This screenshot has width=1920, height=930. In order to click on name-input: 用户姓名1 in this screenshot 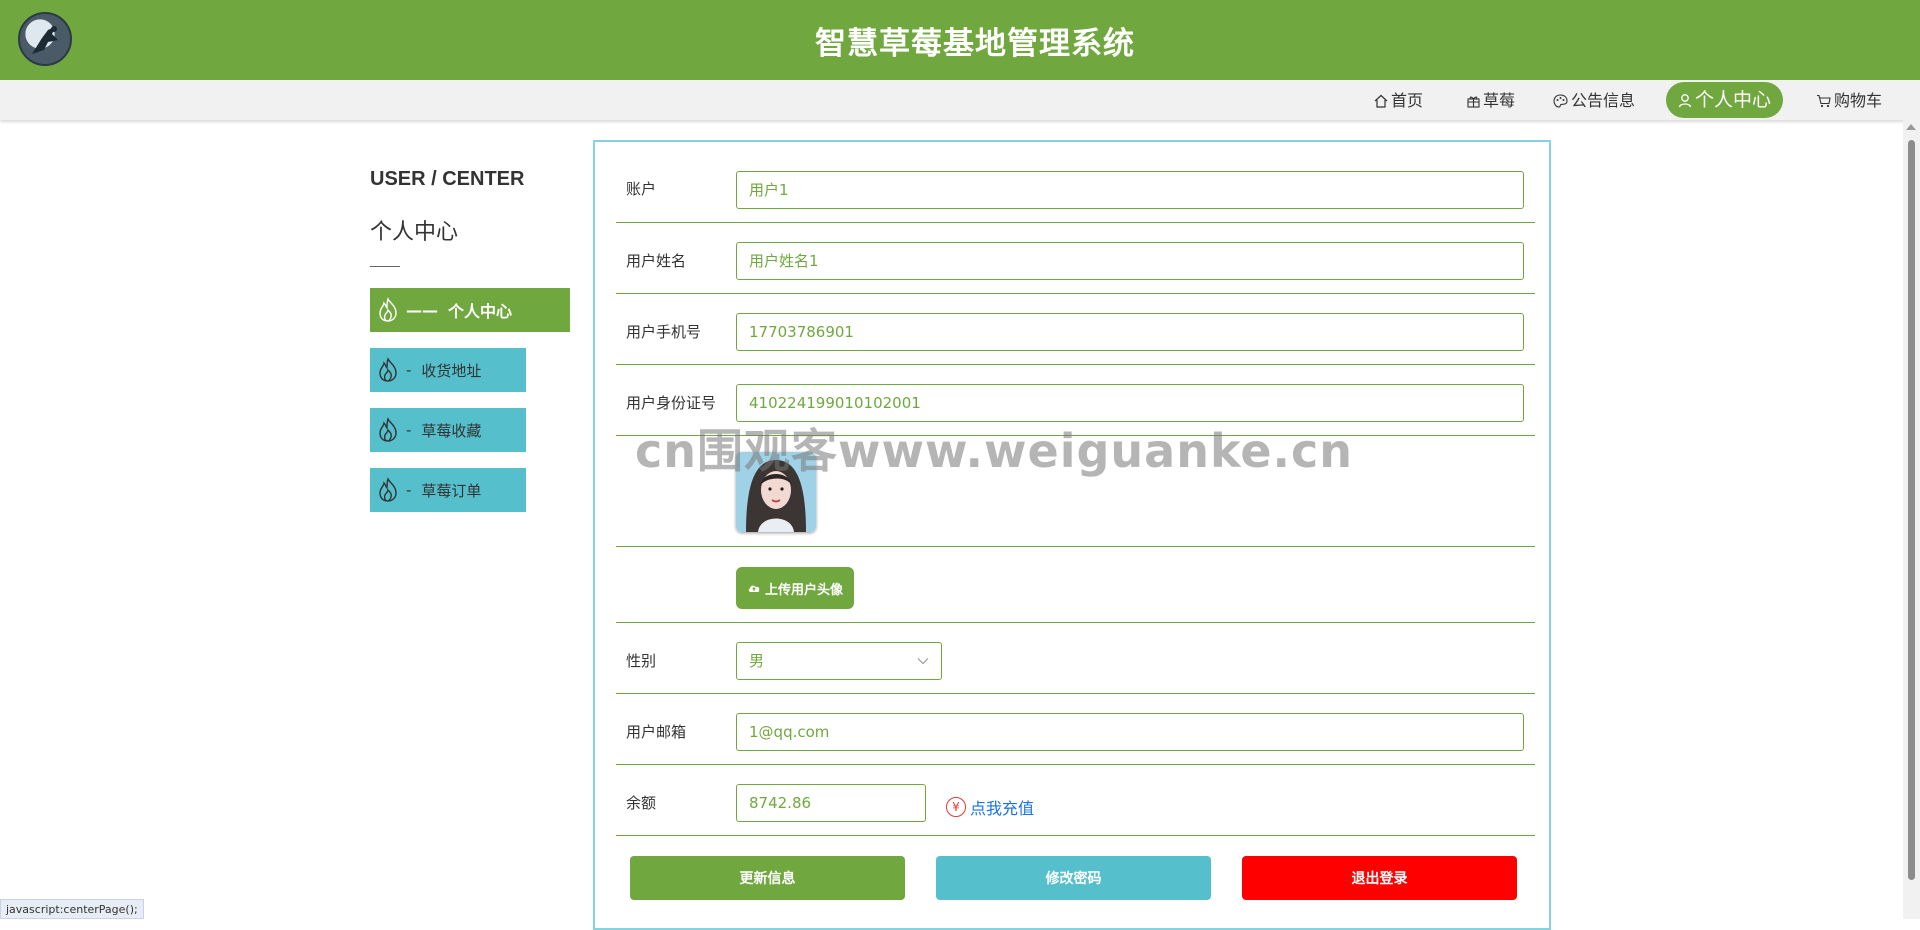, I will do `click(1130, 261)`.